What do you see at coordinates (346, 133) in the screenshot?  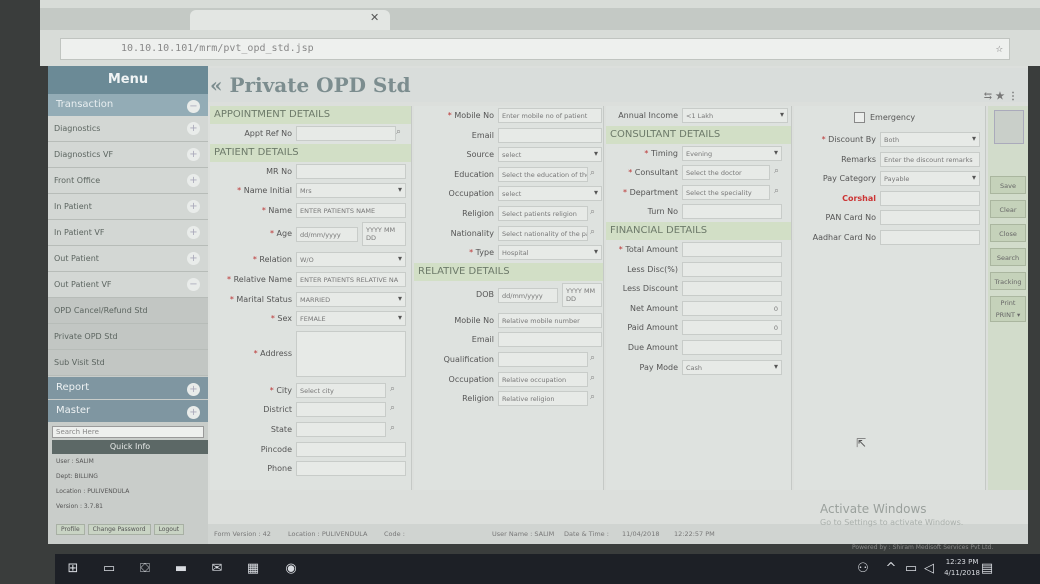 I see `appt-ref-input` at bounding box center [346, 133].